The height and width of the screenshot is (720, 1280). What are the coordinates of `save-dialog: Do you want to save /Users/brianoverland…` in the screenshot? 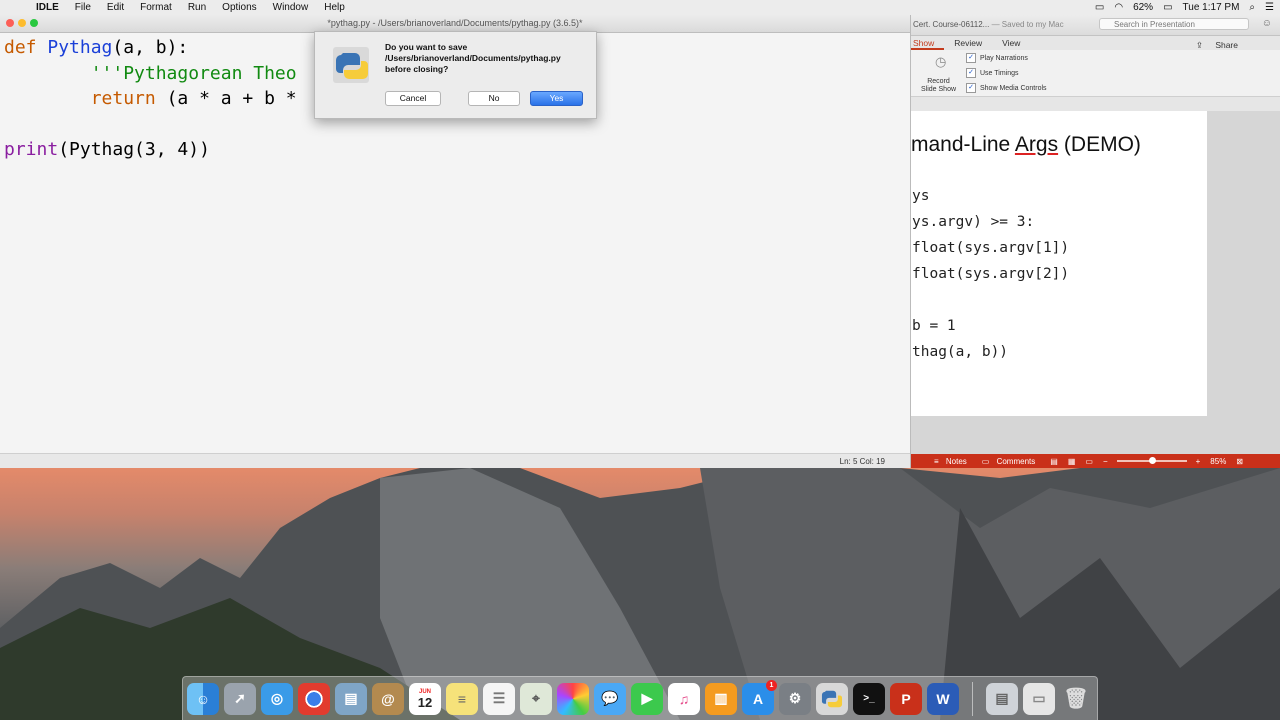 It's located at (455, 75).